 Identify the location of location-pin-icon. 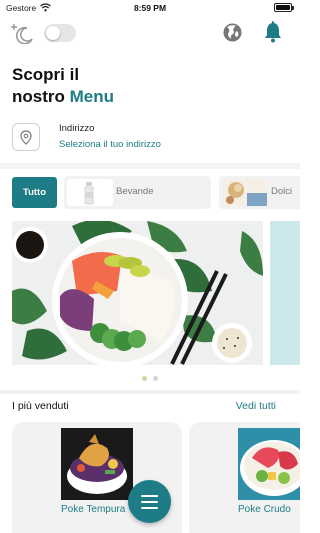
(26, 137).